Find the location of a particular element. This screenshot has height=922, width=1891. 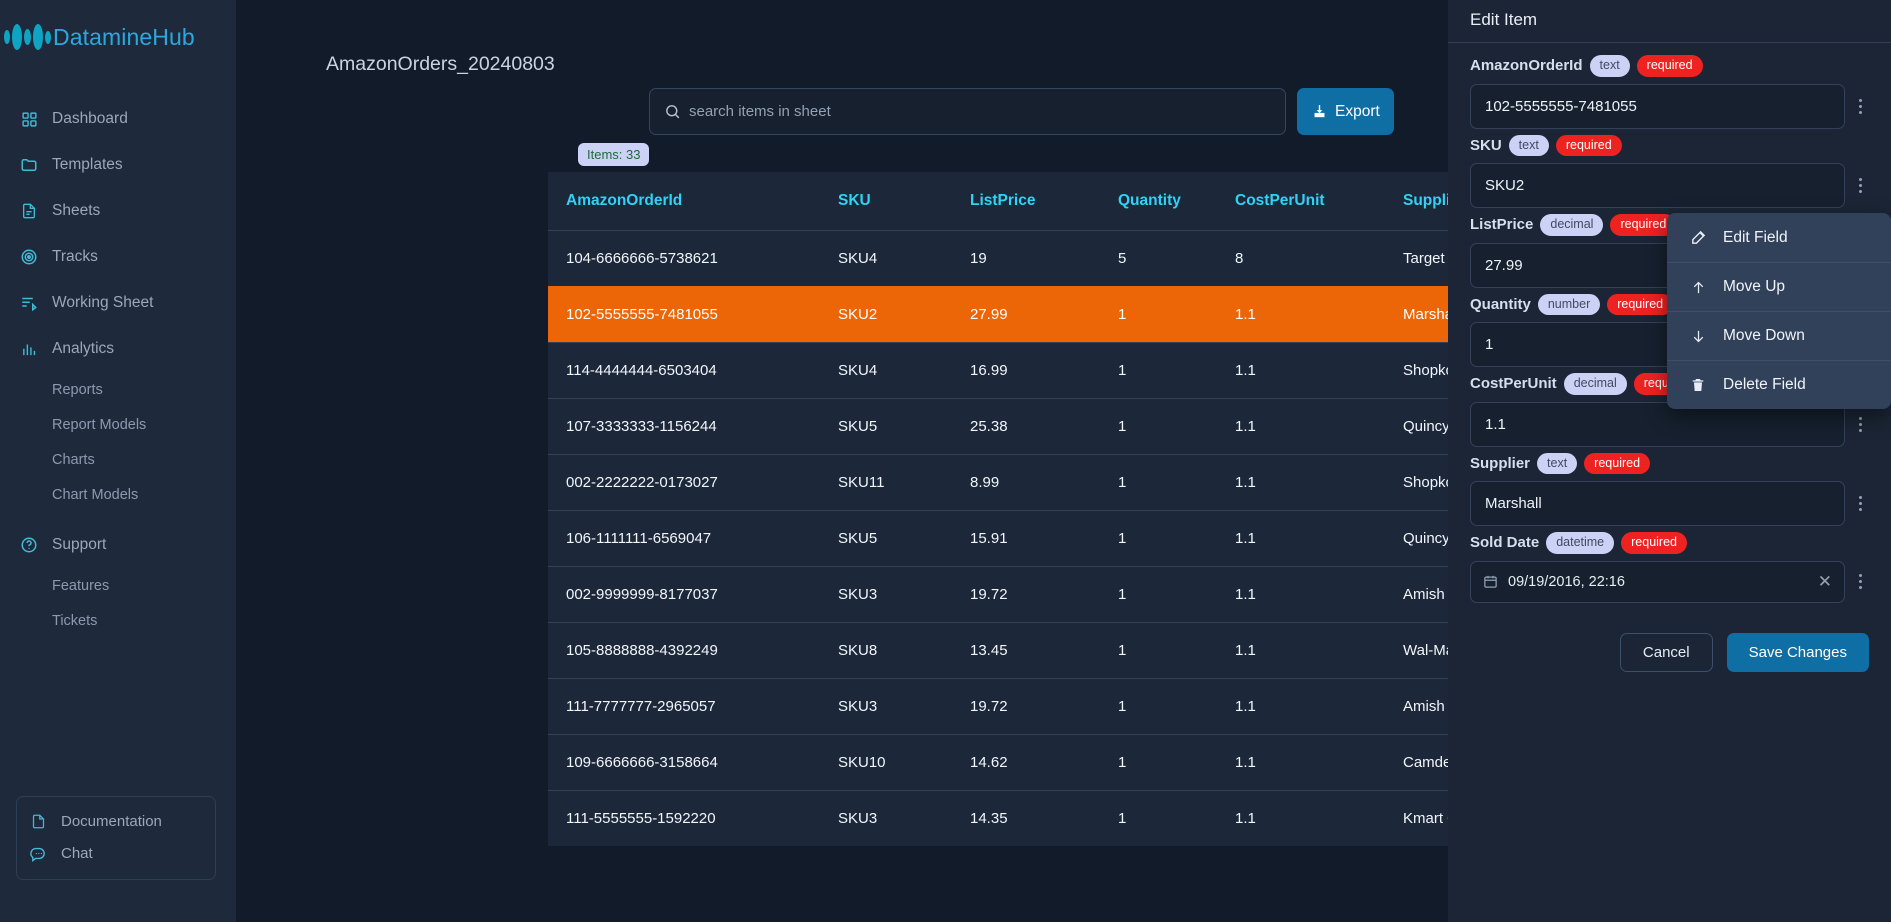

sidebar-item-chat: Chat is located at coordinates (116, 853).